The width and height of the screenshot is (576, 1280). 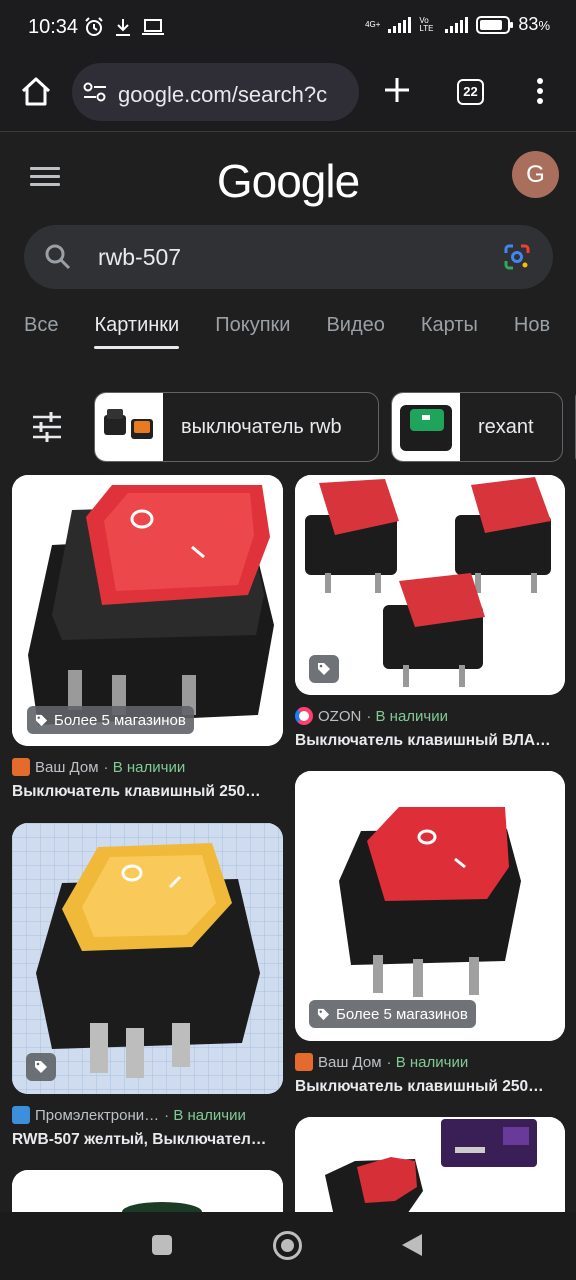 What do you see at coordinates (506, 426) in the screenshot?
I see `chip-label: rexant` at bounding box center [506, 426].